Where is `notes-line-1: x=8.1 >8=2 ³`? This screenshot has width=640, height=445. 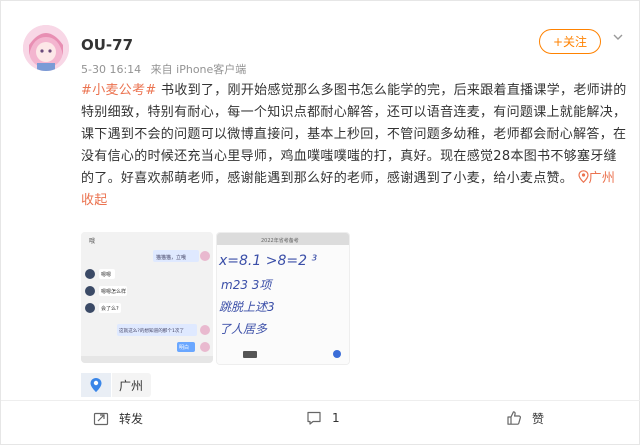 notes-line-1: x=8.1 >8=2 ³ is located at coordinates (267, 261).